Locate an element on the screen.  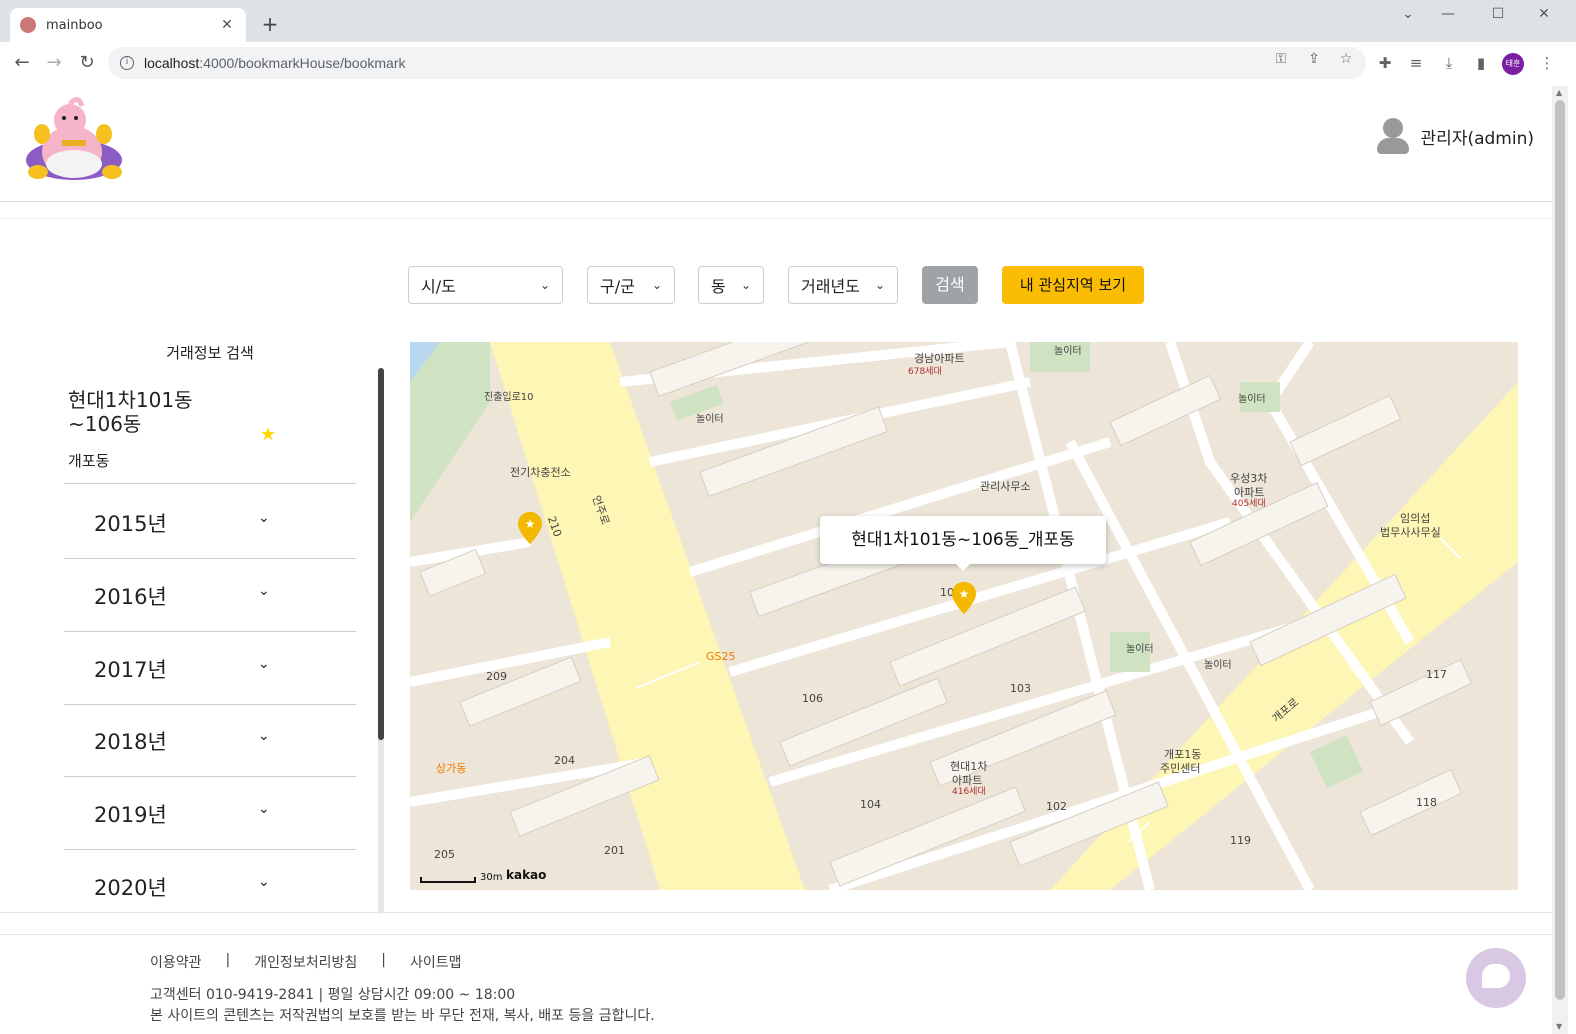
apartment-card: 현대1차101동~106동 개포동 ★ is located at coordinates (210, 434).